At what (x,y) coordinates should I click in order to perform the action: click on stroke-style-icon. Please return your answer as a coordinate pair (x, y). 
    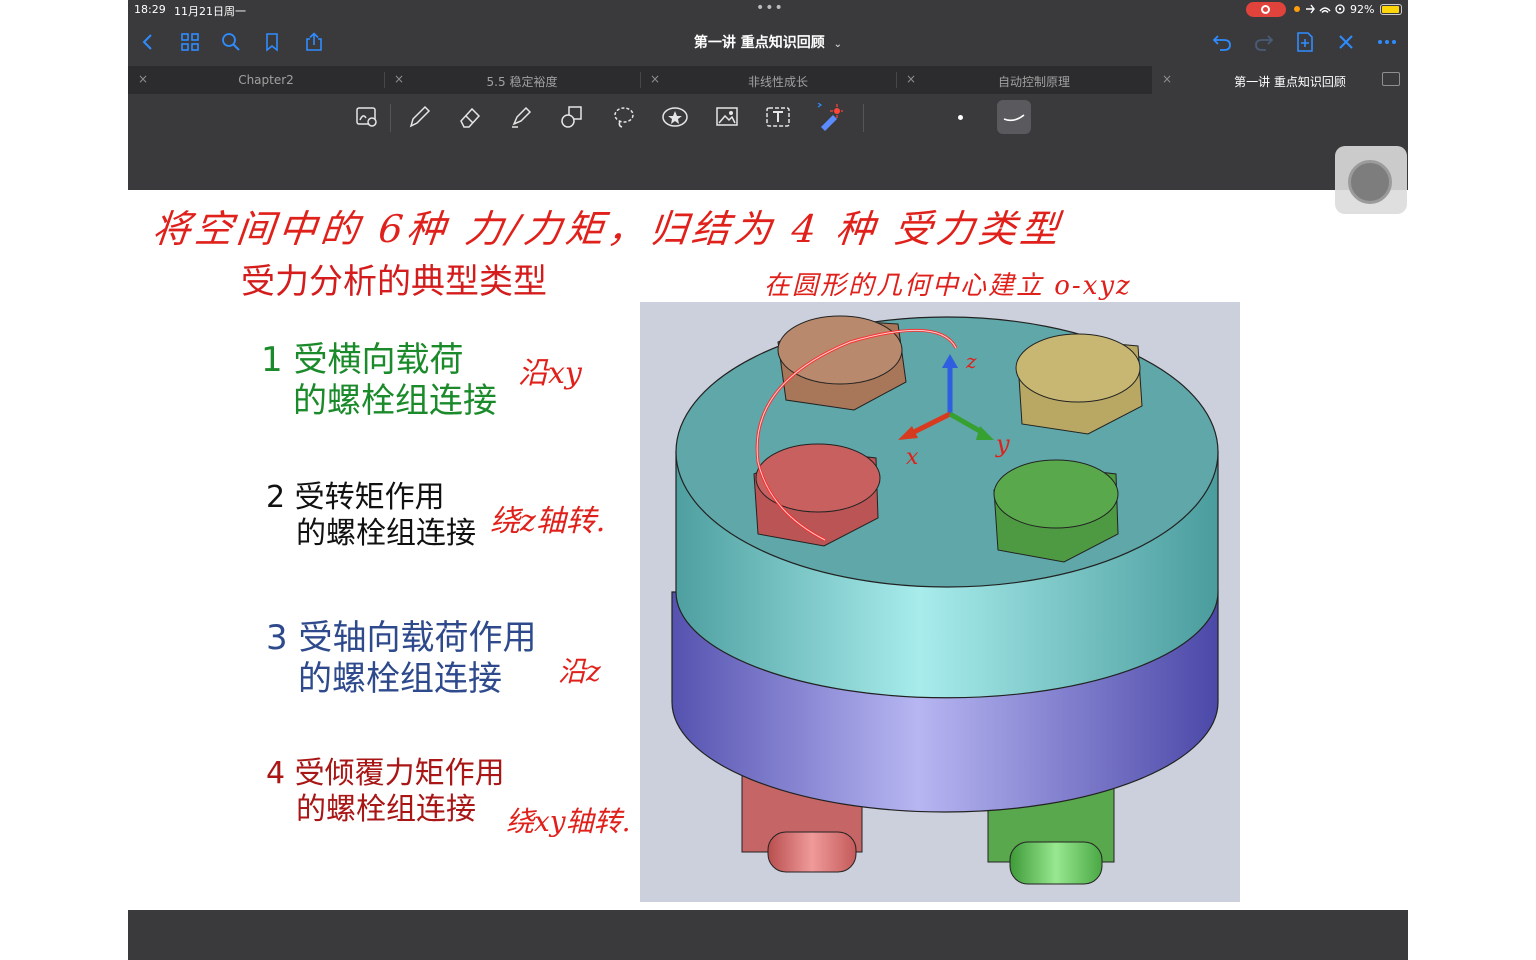
    Looking at the image, I should click on (1014, 117).